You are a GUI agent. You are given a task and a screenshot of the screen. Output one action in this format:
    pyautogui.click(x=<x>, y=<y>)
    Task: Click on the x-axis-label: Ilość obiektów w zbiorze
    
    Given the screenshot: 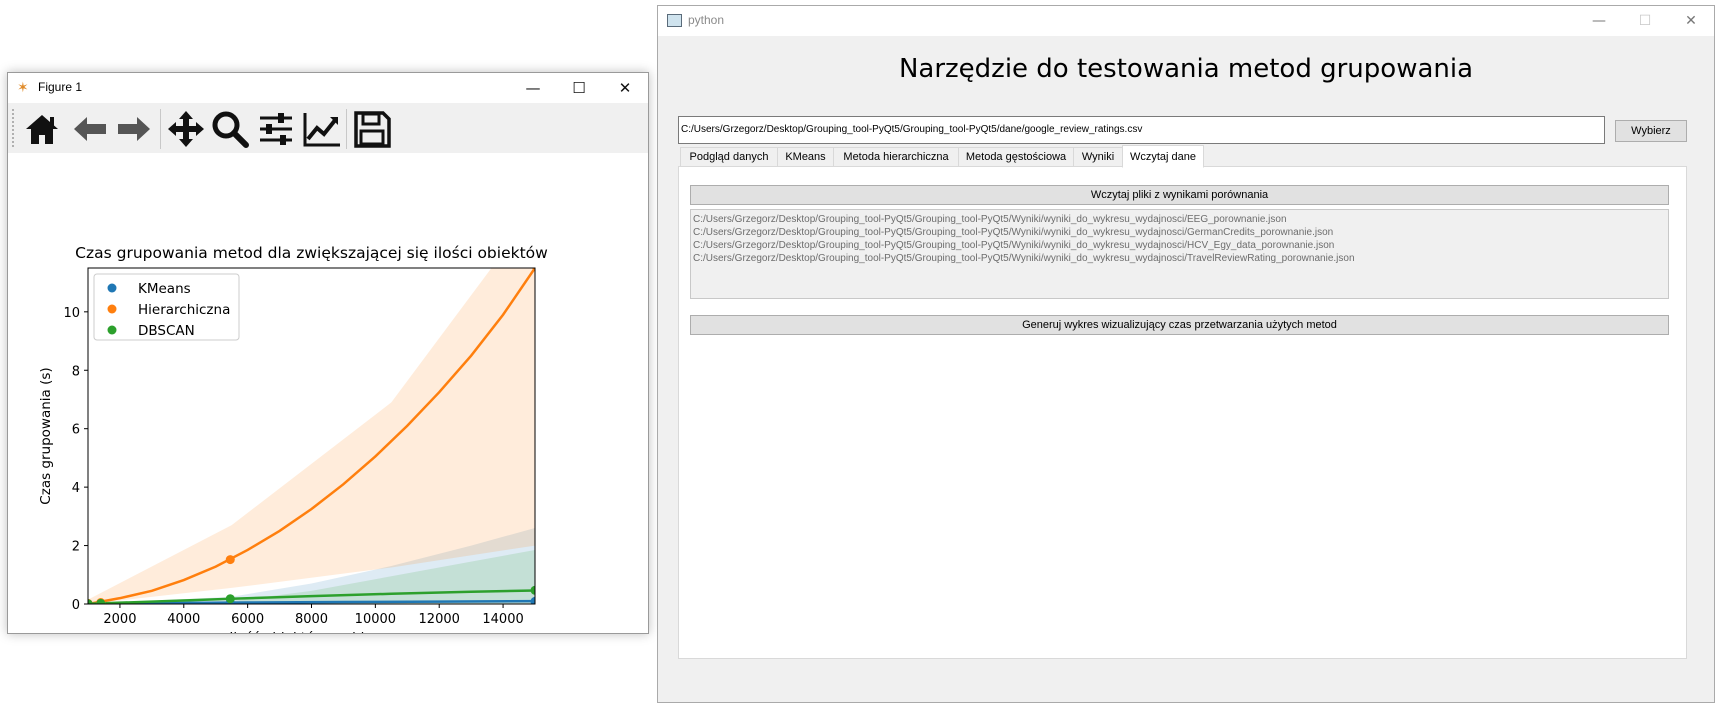 What is the action you would take?
    pyautogui.click(x=311, y=631)
    